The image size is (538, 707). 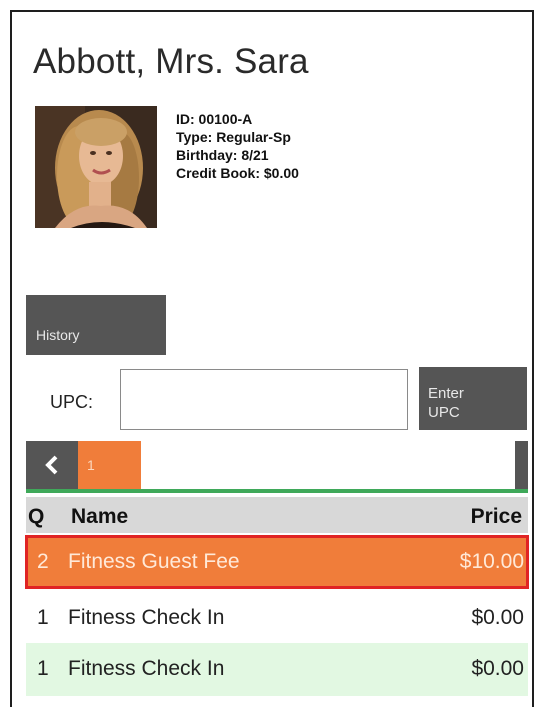 I want to click on column-header-name: Name, so click(x=100, y=516).